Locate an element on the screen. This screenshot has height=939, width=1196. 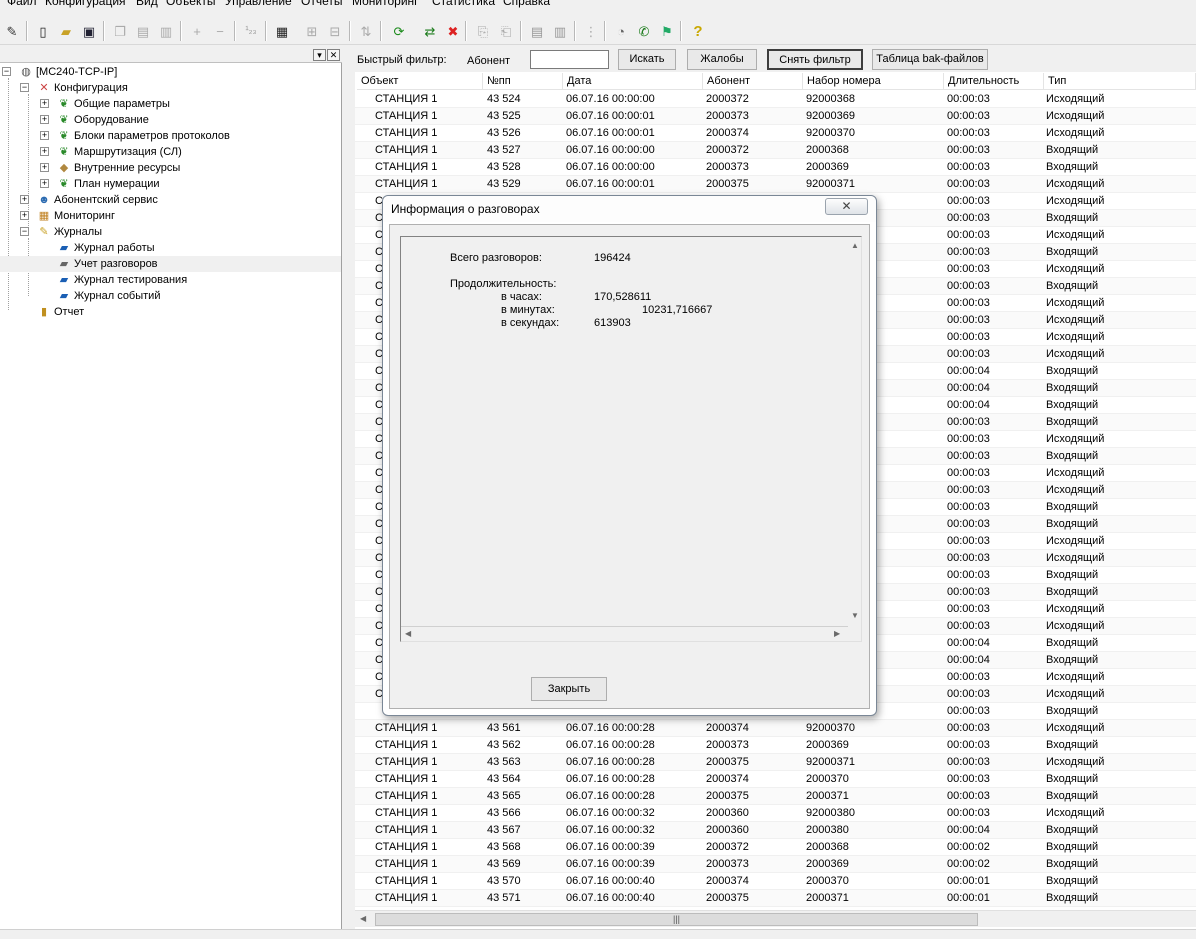
dialog-close-icon: ✕ is located at coordinates (846, 206).